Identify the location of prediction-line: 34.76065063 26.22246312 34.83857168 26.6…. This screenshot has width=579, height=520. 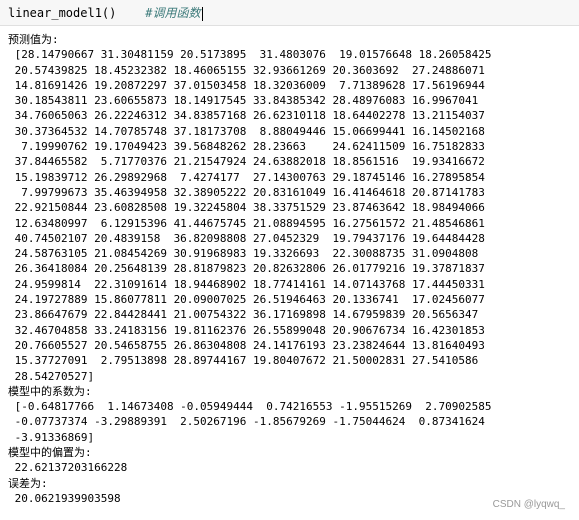
(246, 116).